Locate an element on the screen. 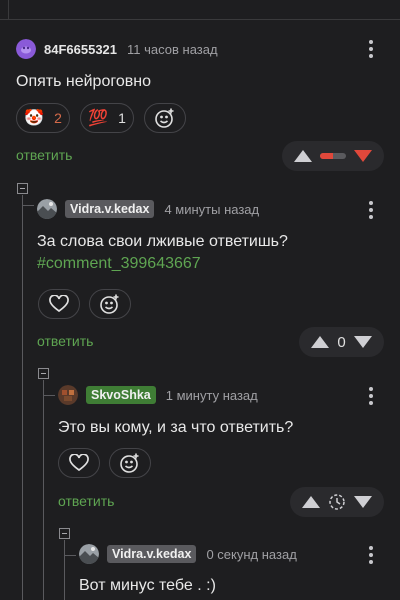 The image size is (400, 600). comment-header: SkvoShka 1 минуту назад is located at coordinates (158, 395).